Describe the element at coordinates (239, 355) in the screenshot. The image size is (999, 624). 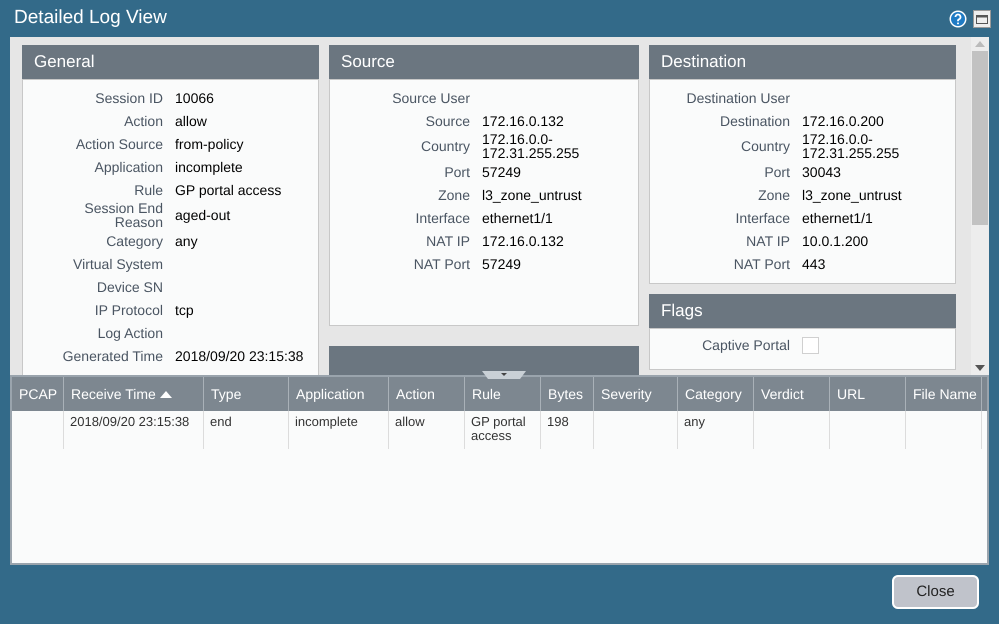
I see `field-value: 2018/09/20 23:15:38` at that location.